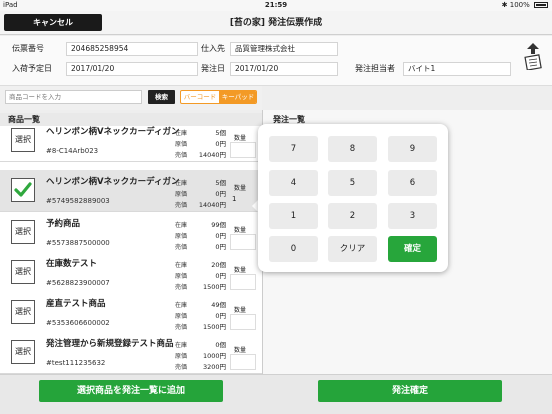  I want to click on battery-indicator: ✱ 100%, so click(525, 5).